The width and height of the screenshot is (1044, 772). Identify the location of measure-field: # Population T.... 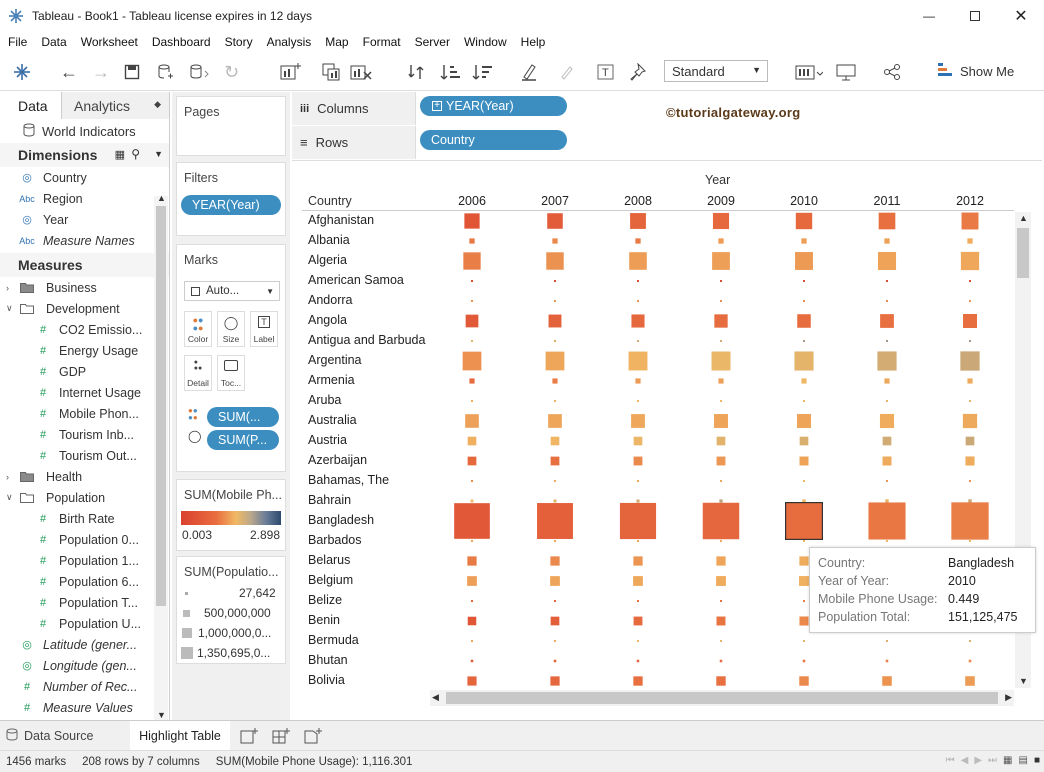
(76, 602).